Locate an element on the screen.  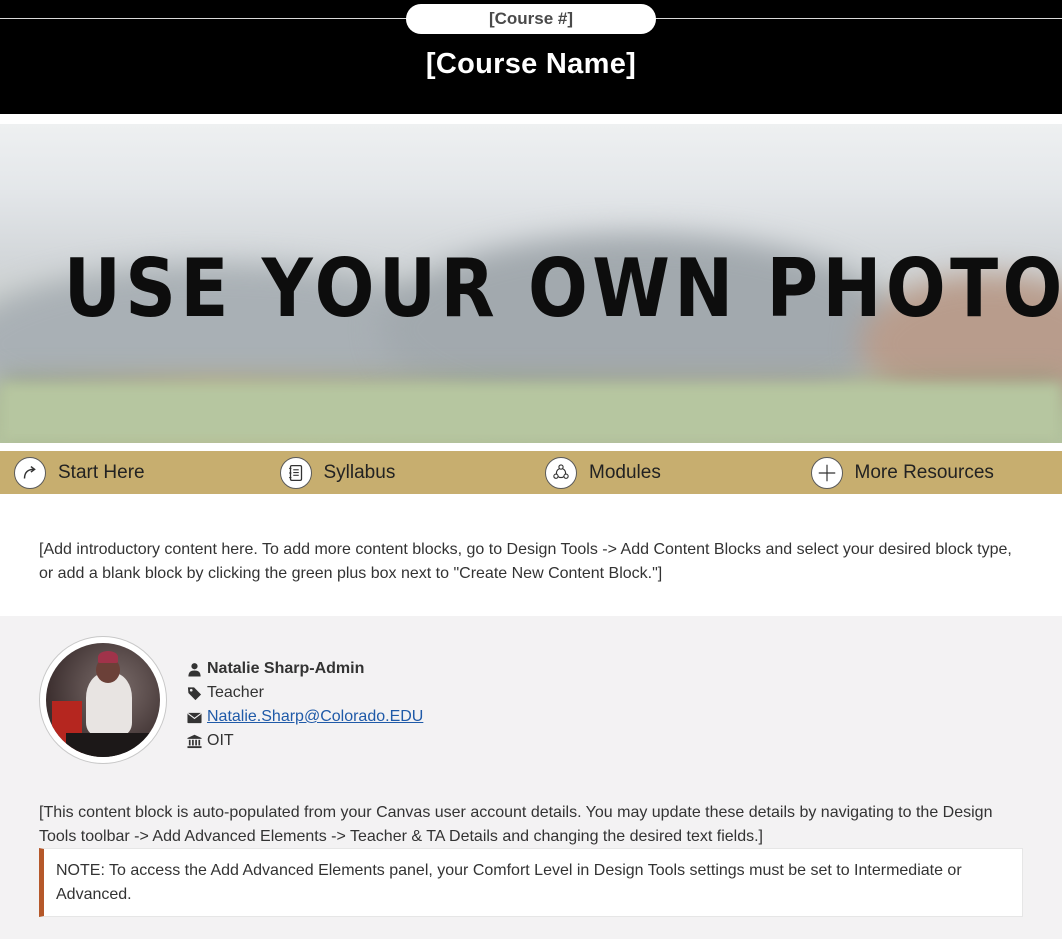
envelope-icon is located at coordinates (194, 717).